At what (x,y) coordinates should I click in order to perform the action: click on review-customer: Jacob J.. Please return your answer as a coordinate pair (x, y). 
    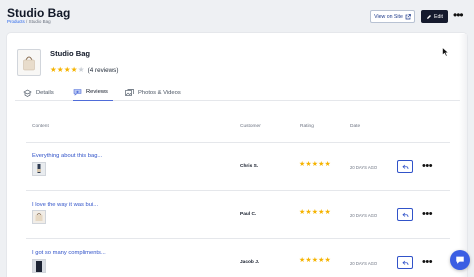
    Looking at the image, I should click on (250, 262).